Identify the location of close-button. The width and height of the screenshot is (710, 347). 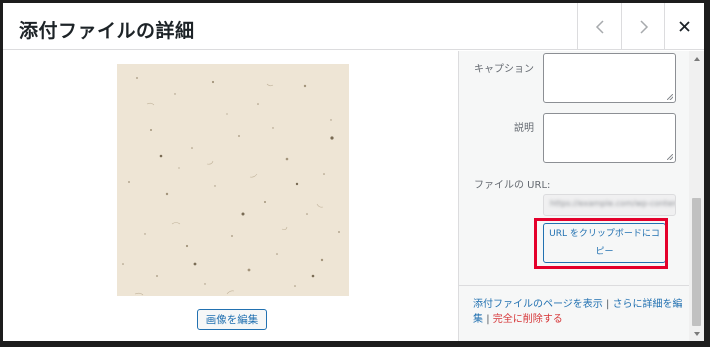
(684, 26).